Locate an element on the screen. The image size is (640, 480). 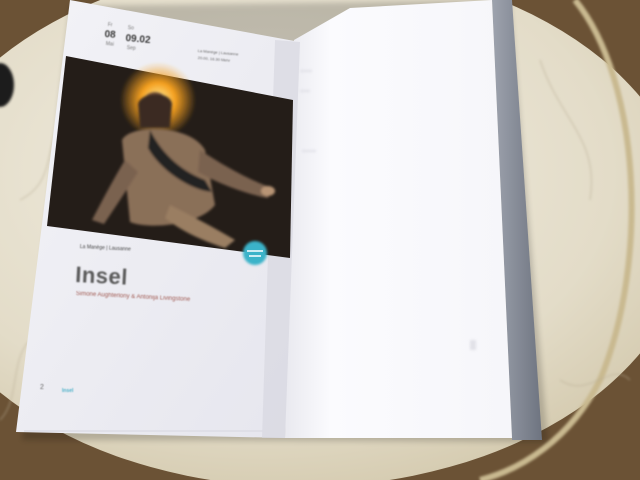
end-date: 09.02 is located at coordinates (138, 40).